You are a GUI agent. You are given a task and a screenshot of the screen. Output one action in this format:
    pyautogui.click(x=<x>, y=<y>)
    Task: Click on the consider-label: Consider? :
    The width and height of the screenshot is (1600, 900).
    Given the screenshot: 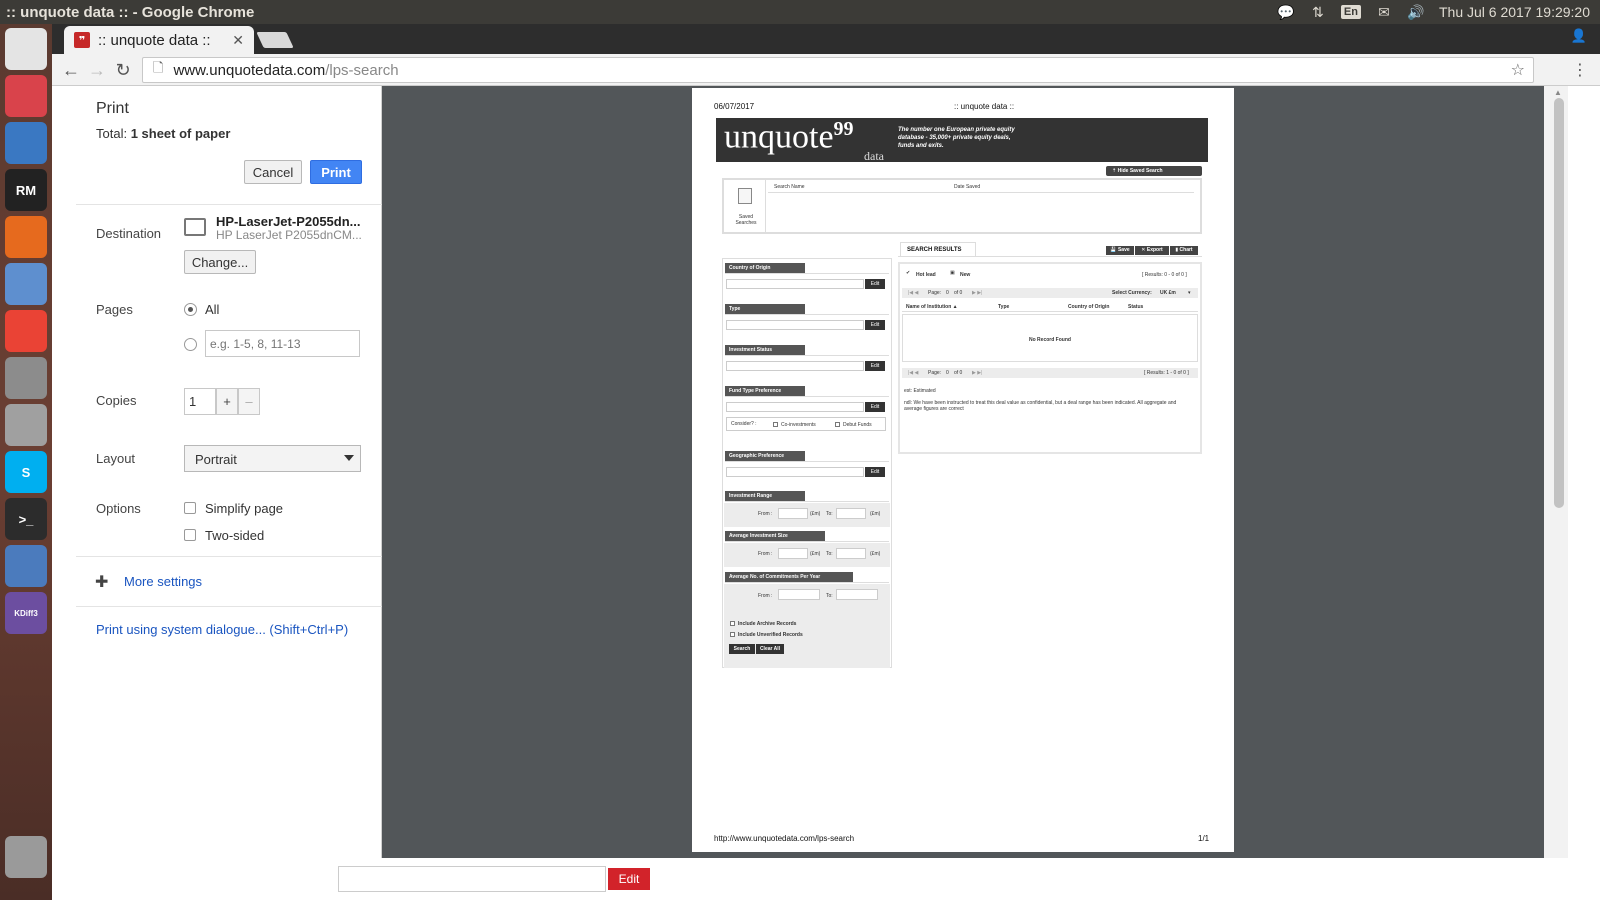 What is the action you would take?
    pyautogui.click(x=744, y=424)
    